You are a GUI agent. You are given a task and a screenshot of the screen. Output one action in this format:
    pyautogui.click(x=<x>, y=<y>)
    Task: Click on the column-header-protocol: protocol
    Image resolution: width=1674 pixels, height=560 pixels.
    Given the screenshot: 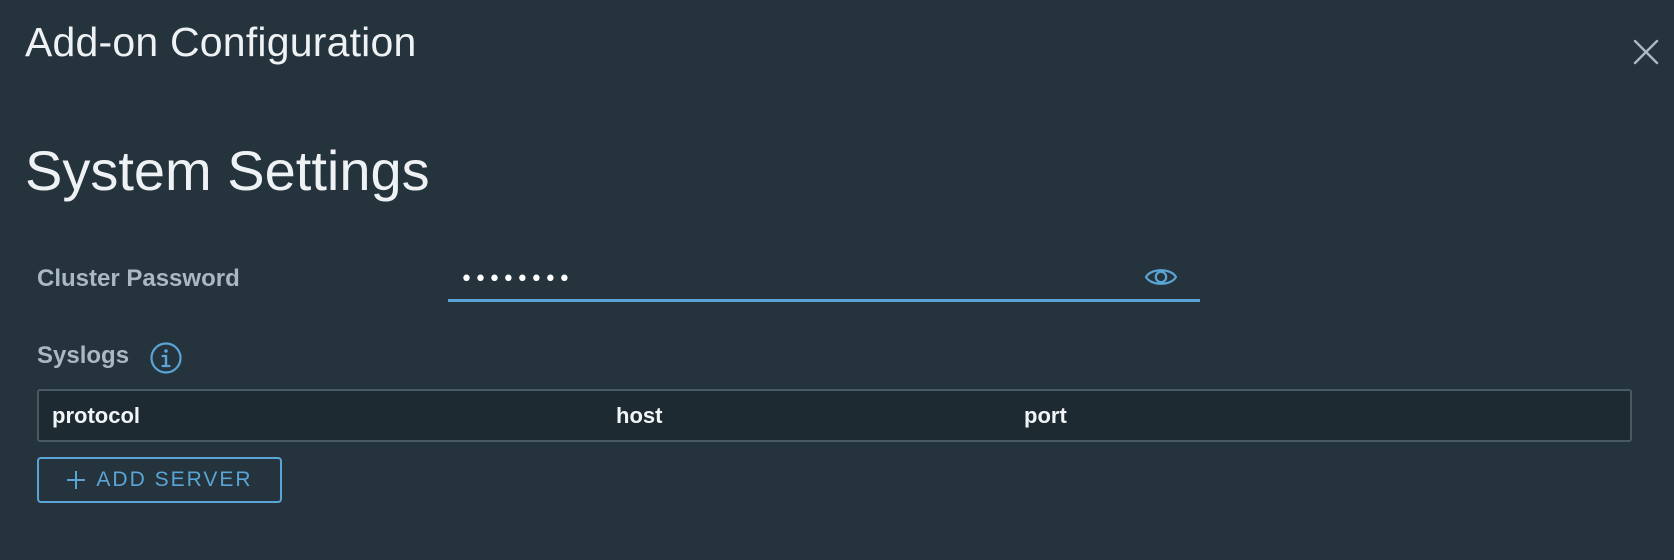 What is the action you would take?
    pyautogui.click(x=96, y=415)
    